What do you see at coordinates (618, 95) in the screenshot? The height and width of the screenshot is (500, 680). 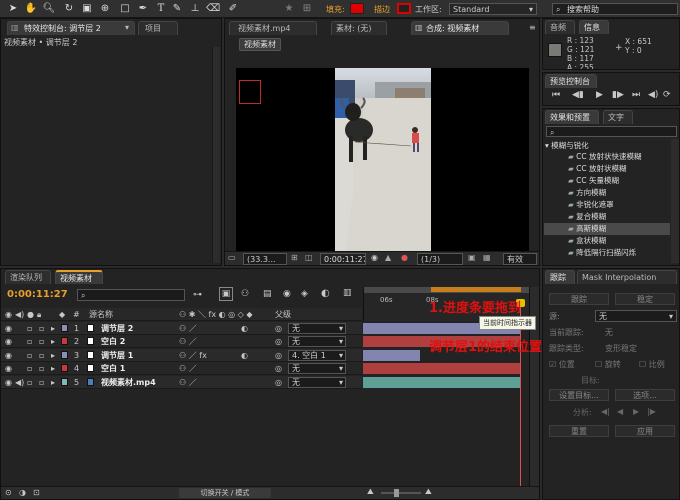 I see `next-frame-icon: ▮▶` at bounding box center [618, 95].